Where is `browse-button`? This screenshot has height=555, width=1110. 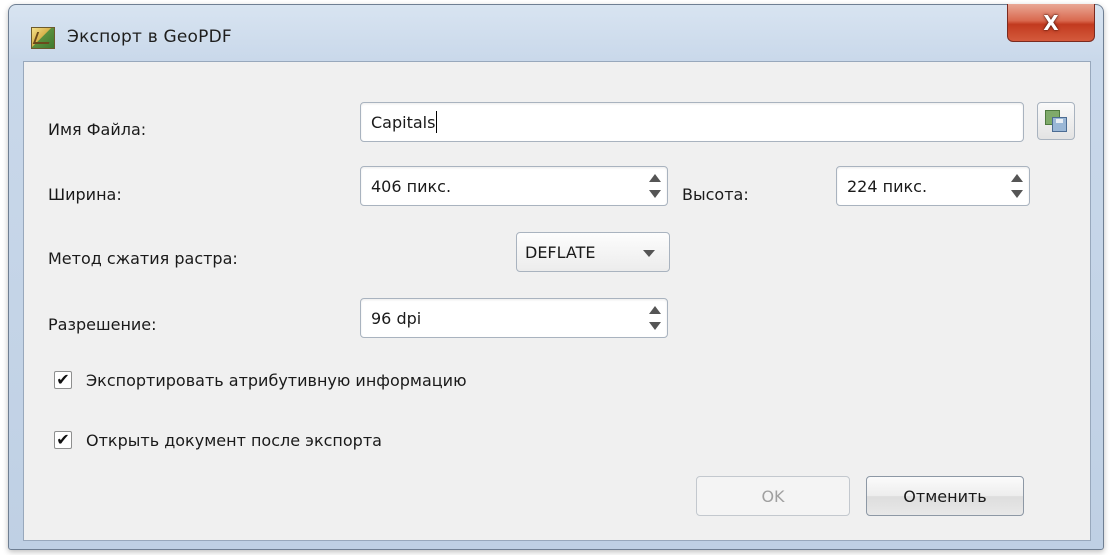 browse-button is located at coordinates (1056, 121).